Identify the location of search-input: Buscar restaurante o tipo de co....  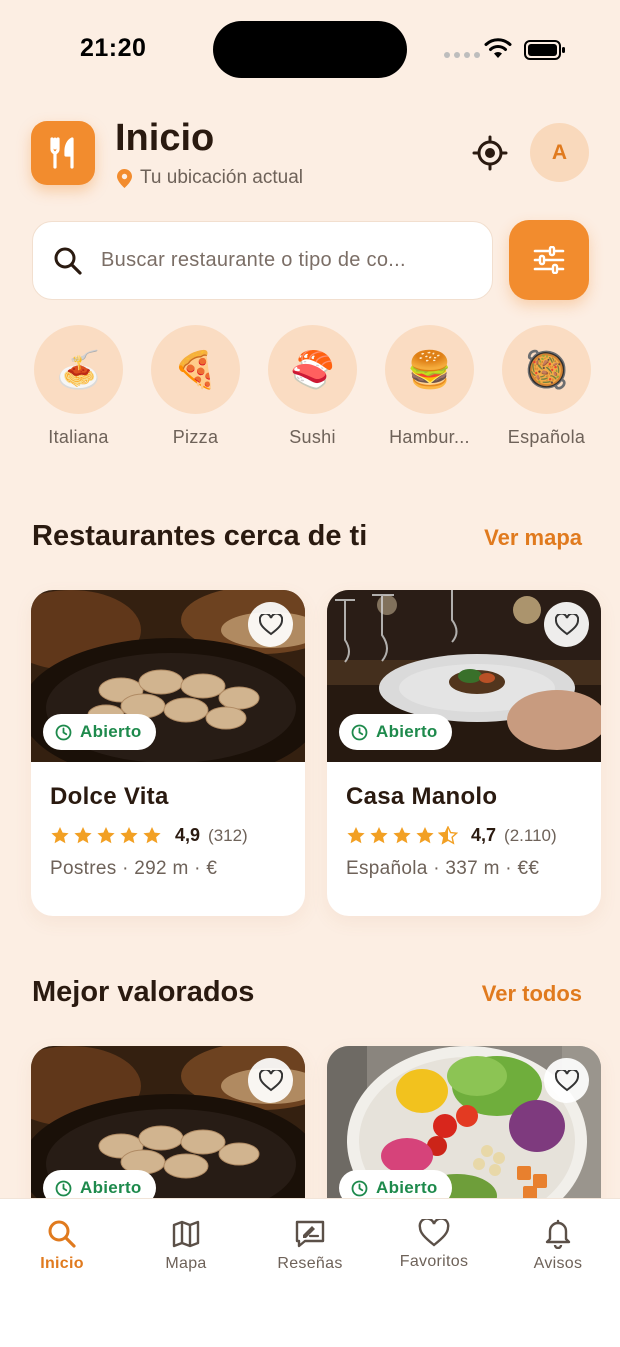
(262, 260).